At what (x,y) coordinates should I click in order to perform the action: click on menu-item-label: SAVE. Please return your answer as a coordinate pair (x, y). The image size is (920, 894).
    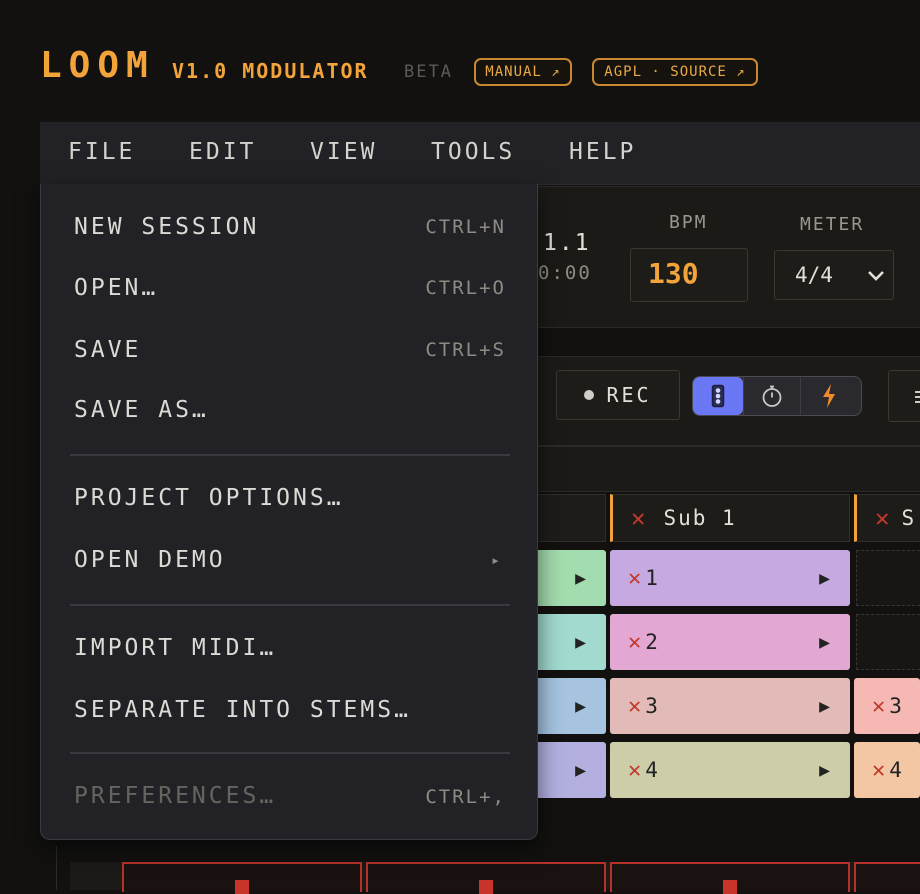
    Looking at the image, I should click on (108, 350).